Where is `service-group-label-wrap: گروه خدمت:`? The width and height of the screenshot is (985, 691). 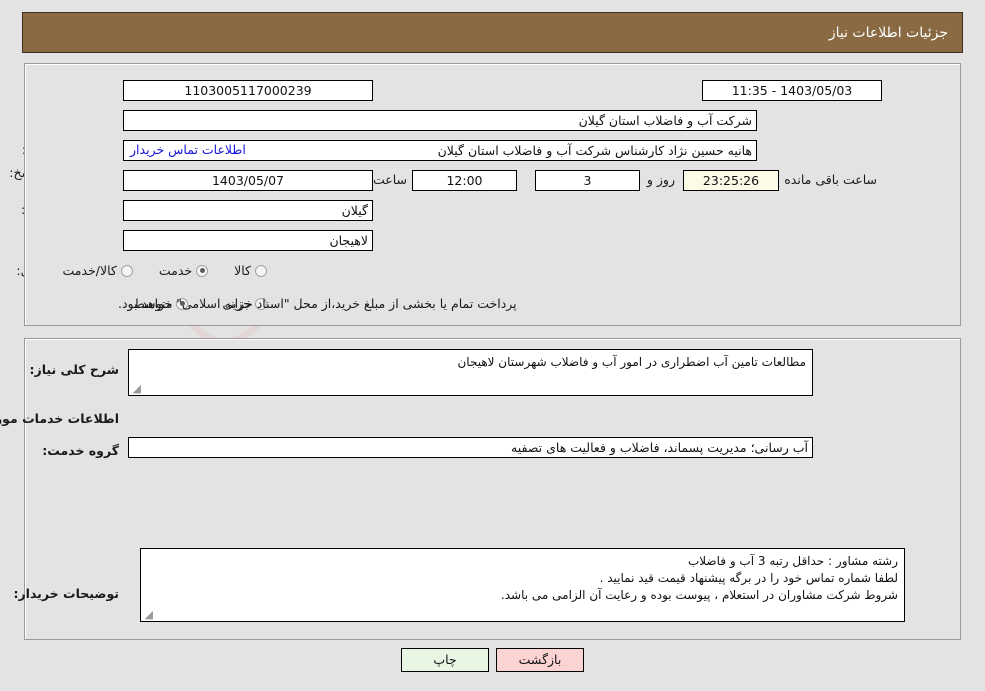
service-group-label-wrap: گروه خدمت: is located at coordinates (80, 450).